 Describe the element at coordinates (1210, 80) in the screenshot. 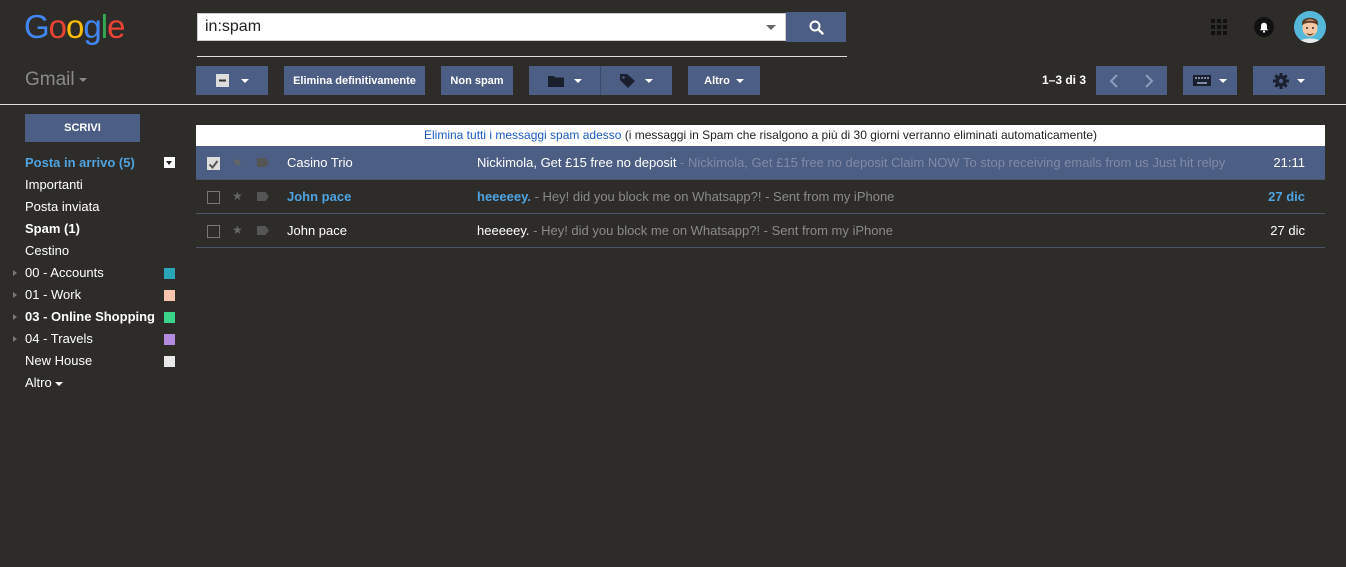

I see `input-tools-button` at that location.